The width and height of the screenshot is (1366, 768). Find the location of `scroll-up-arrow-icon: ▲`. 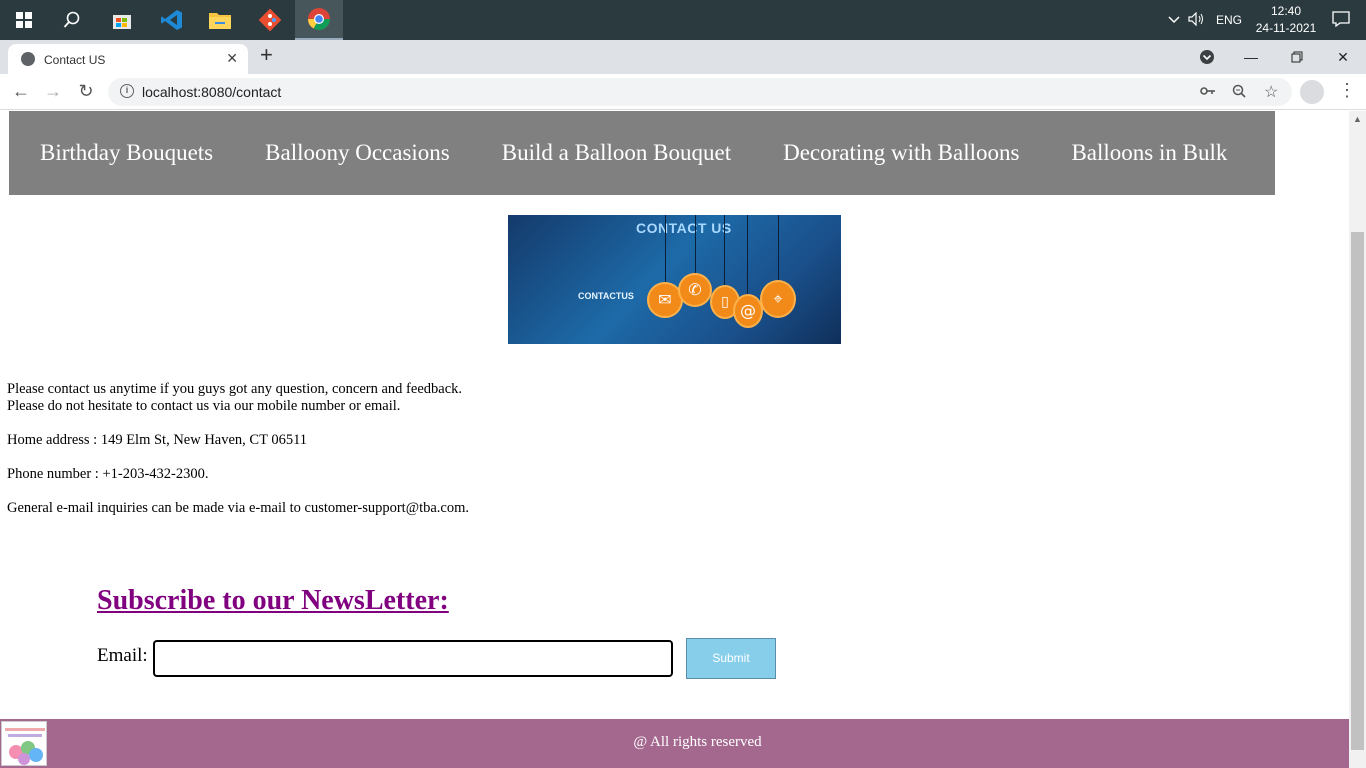

scroll-up-arrow-icon: ▲ is located at coordinates (1357, 119).